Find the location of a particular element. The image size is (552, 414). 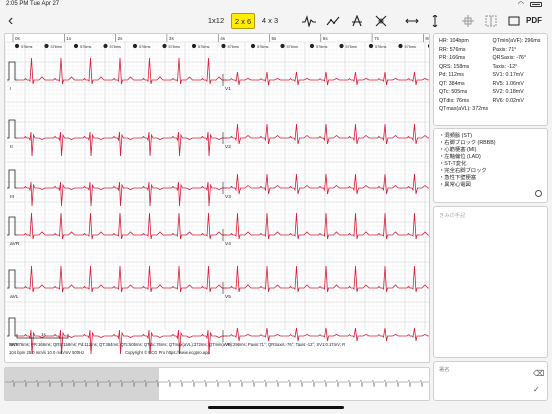

checkmark-icon: ✓ is located at coordinates (537, 390).